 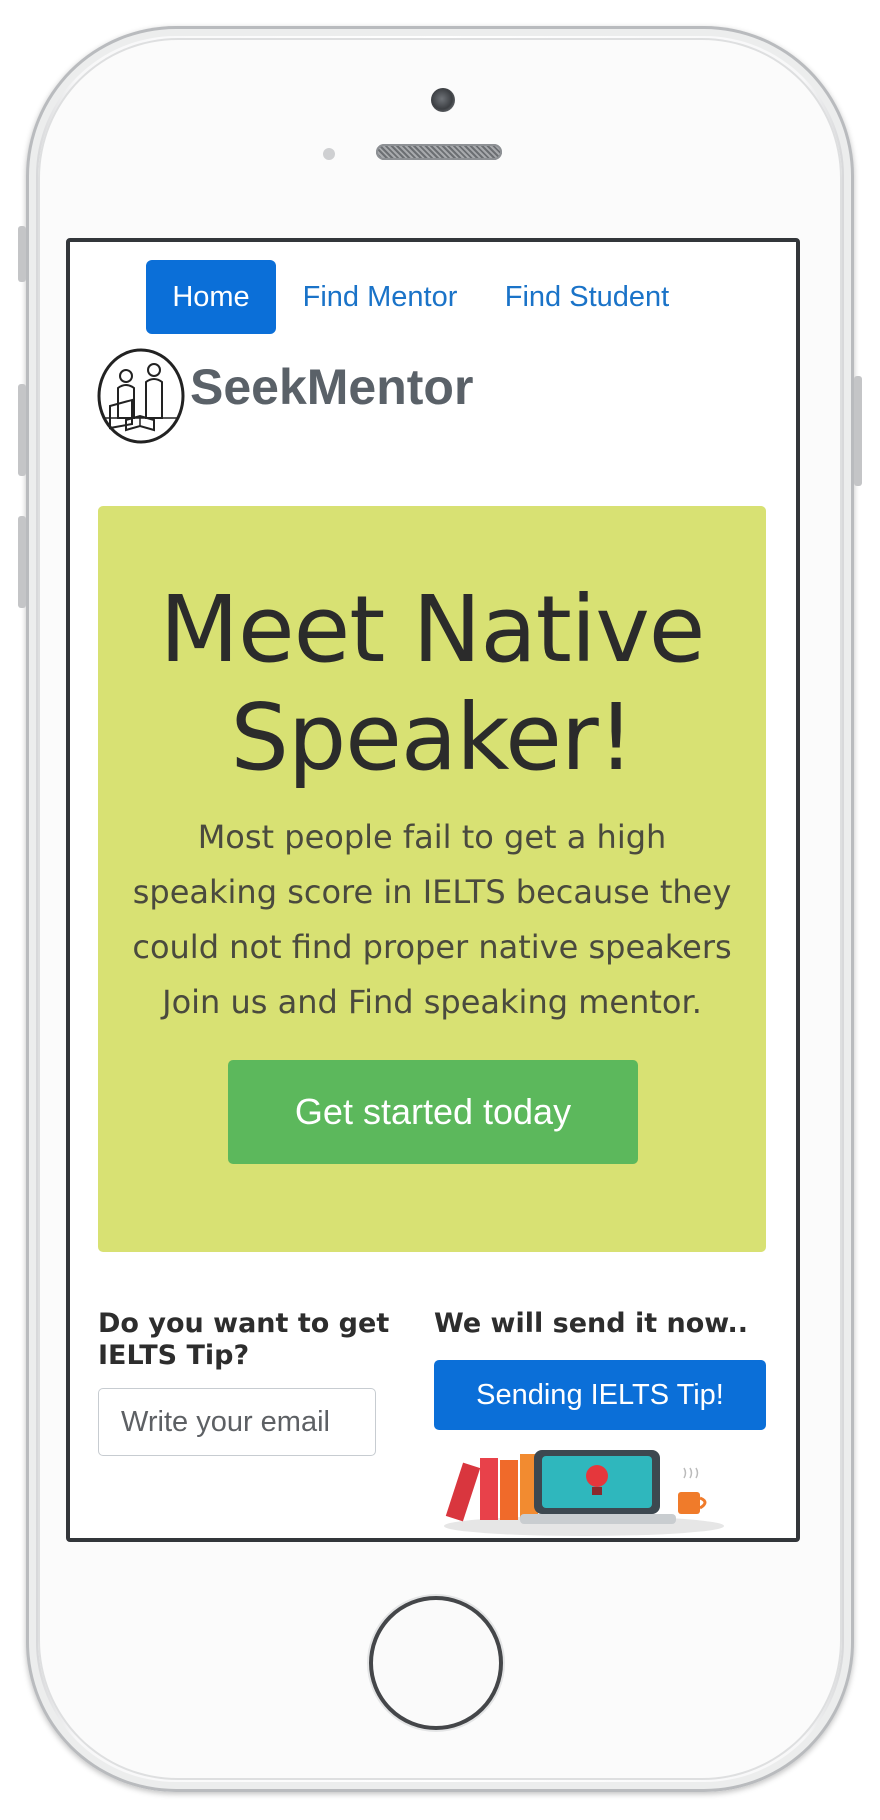 What do you see at coordinates (587, 297) in the screenshot?
I see `nav-find-student: Find Student` at bounding box center [587, 297].